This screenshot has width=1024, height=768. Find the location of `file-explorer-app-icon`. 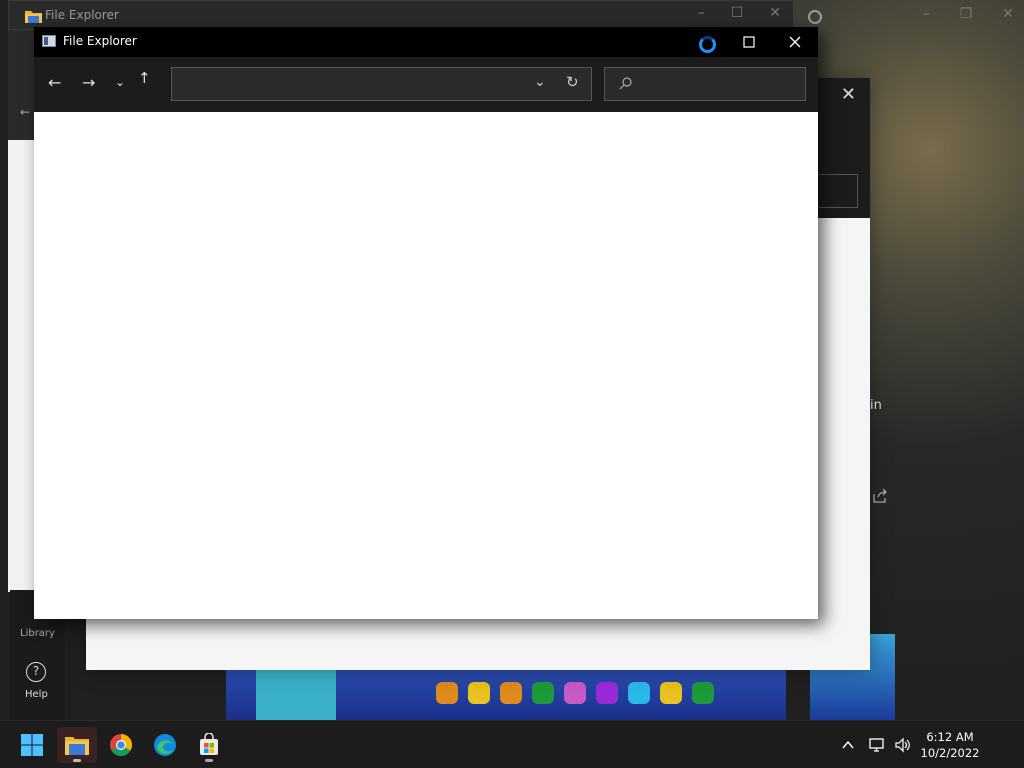

file-explorer-app-icon is located at coordinates (49, 41).